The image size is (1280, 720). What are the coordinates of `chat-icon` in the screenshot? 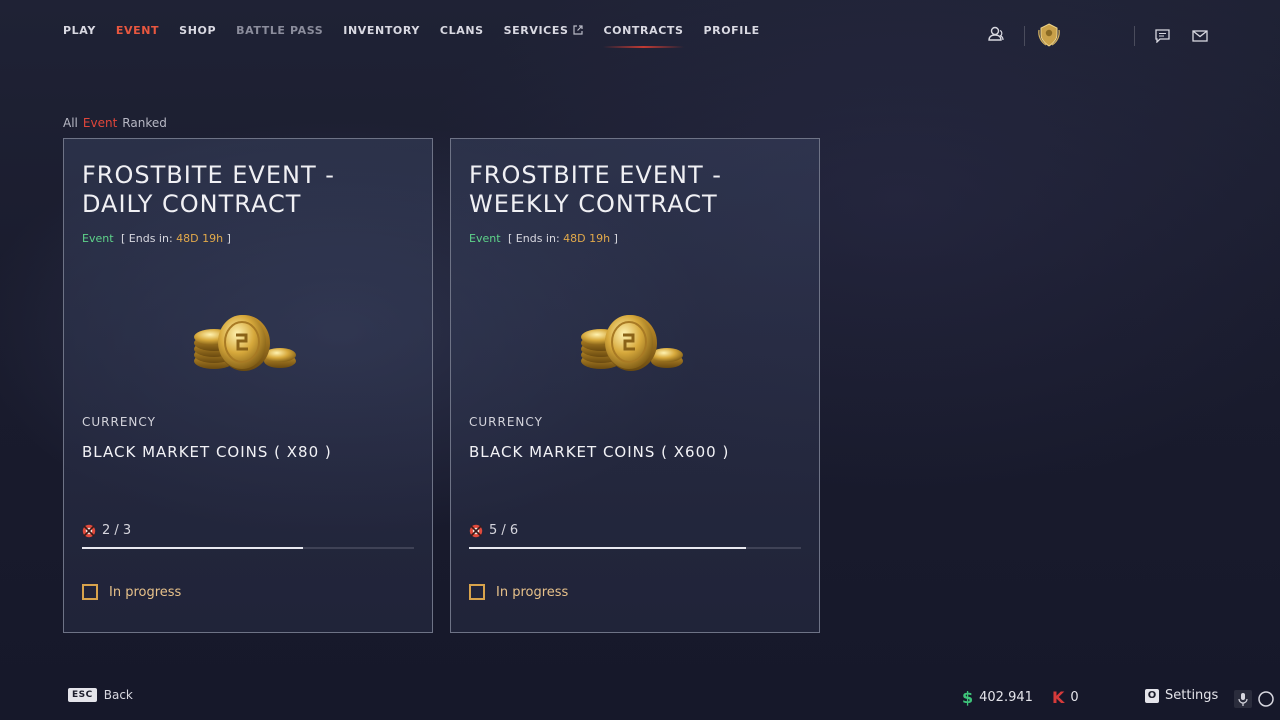 It's located at (1162, 36).